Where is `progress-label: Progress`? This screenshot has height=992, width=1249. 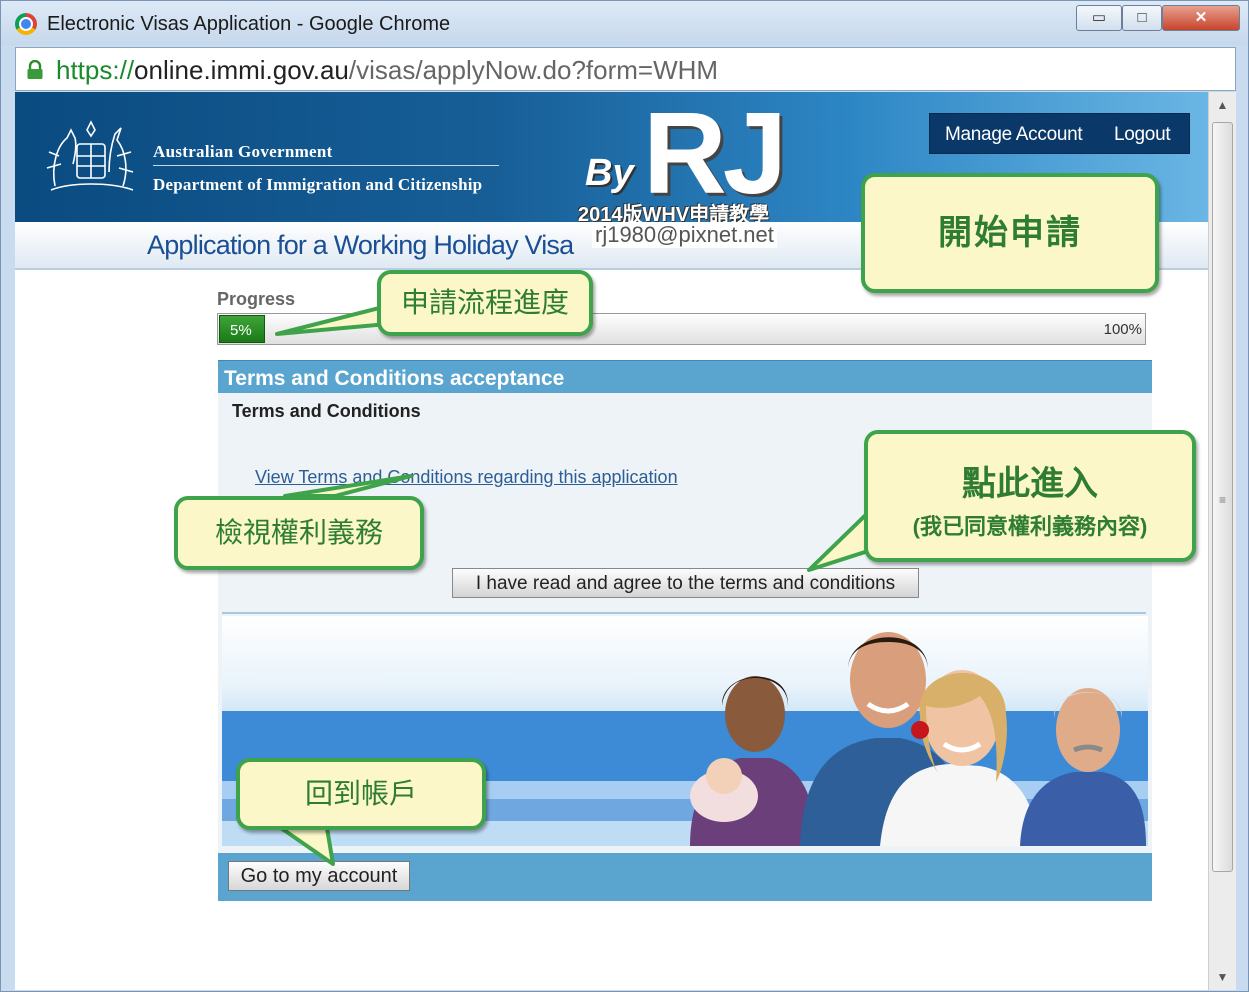
progress-label: Progress is located at coordinates (256, 299).